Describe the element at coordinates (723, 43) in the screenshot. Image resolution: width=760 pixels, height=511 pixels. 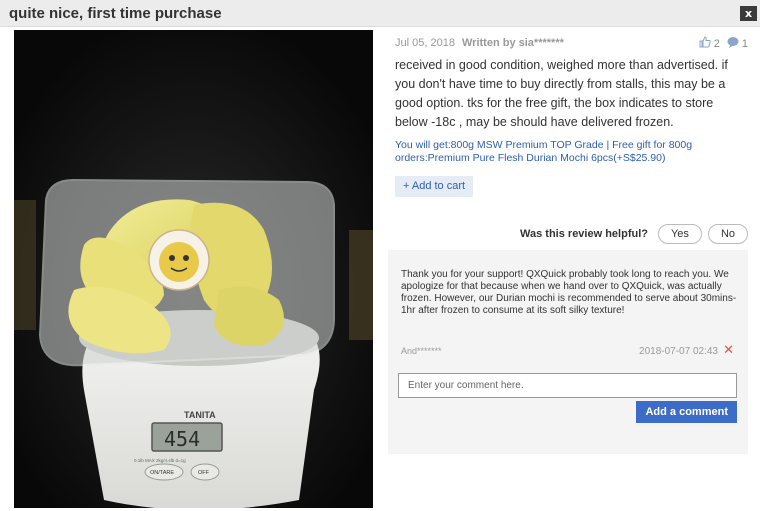
I see `review-counts: 2 1` at that location.